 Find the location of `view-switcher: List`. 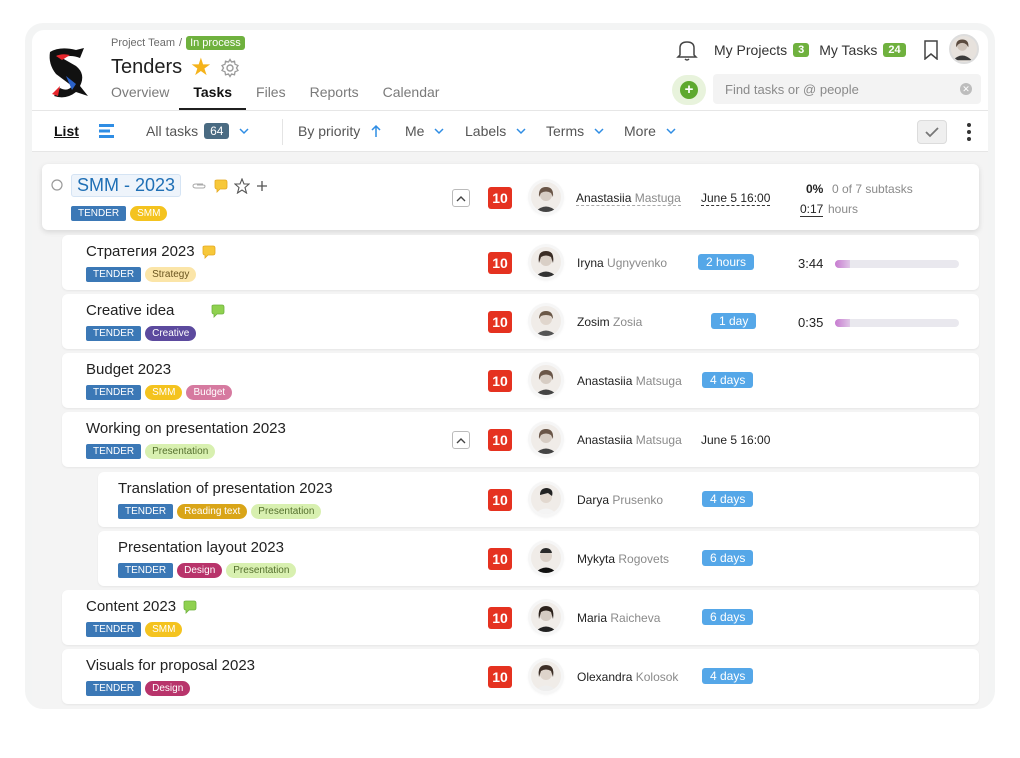

view-switcher: List is located at coordinates (85, 131).